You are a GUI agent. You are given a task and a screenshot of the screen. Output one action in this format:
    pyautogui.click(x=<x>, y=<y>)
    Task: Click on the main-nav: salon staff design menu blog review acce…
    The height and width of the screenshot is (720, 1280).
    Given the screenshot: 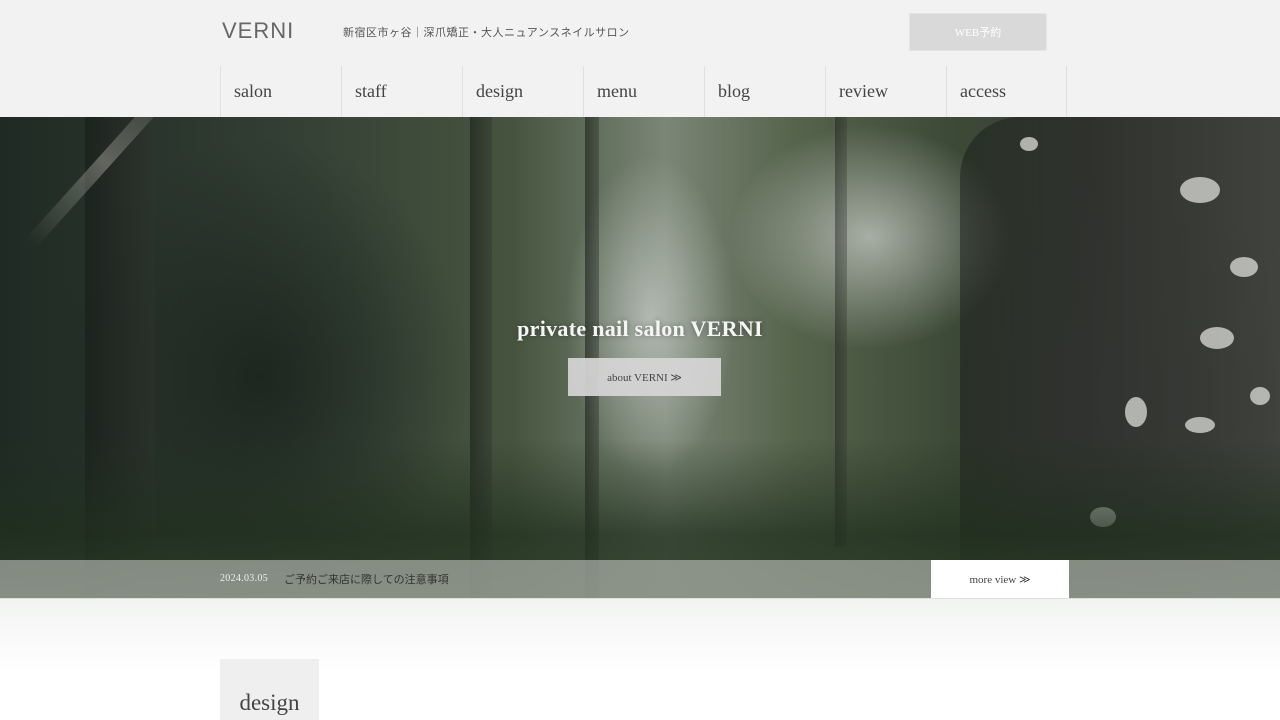 What is the action you would take?
    pyautogui.click(x=643, y=91)
    